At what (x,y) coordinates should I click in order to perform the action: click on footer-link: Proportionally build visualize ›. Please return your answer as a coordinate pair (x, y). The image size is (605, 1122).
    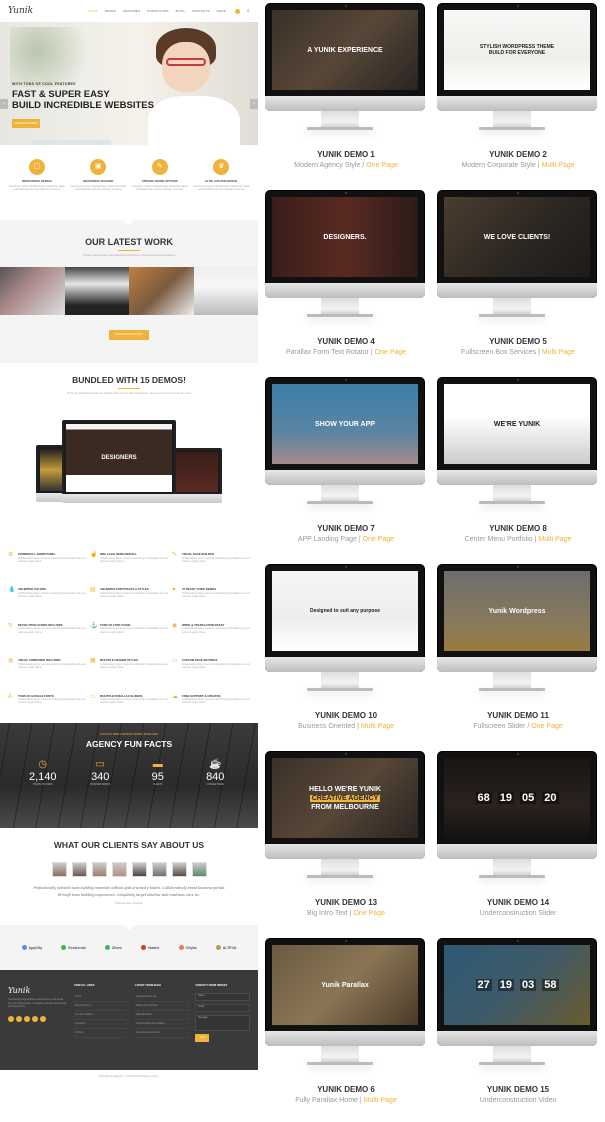
    Looking at the image, I should click on (162, 1024).